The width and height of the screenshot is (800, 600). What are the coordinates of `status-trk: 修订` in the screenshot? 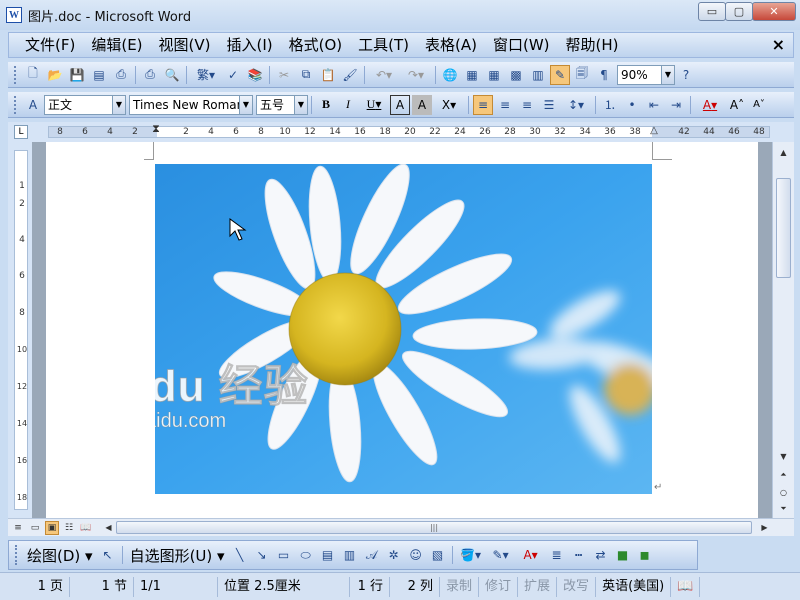 It's located at (499, 586).